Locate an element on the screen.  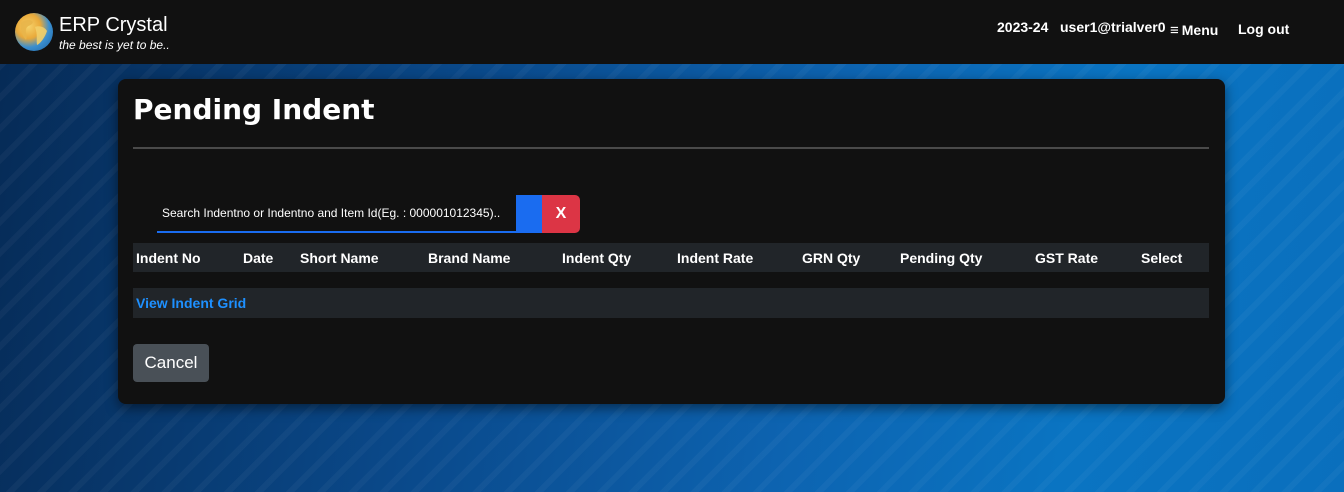
brand-title: ERP Crystal is located at coordinates (113, 25).